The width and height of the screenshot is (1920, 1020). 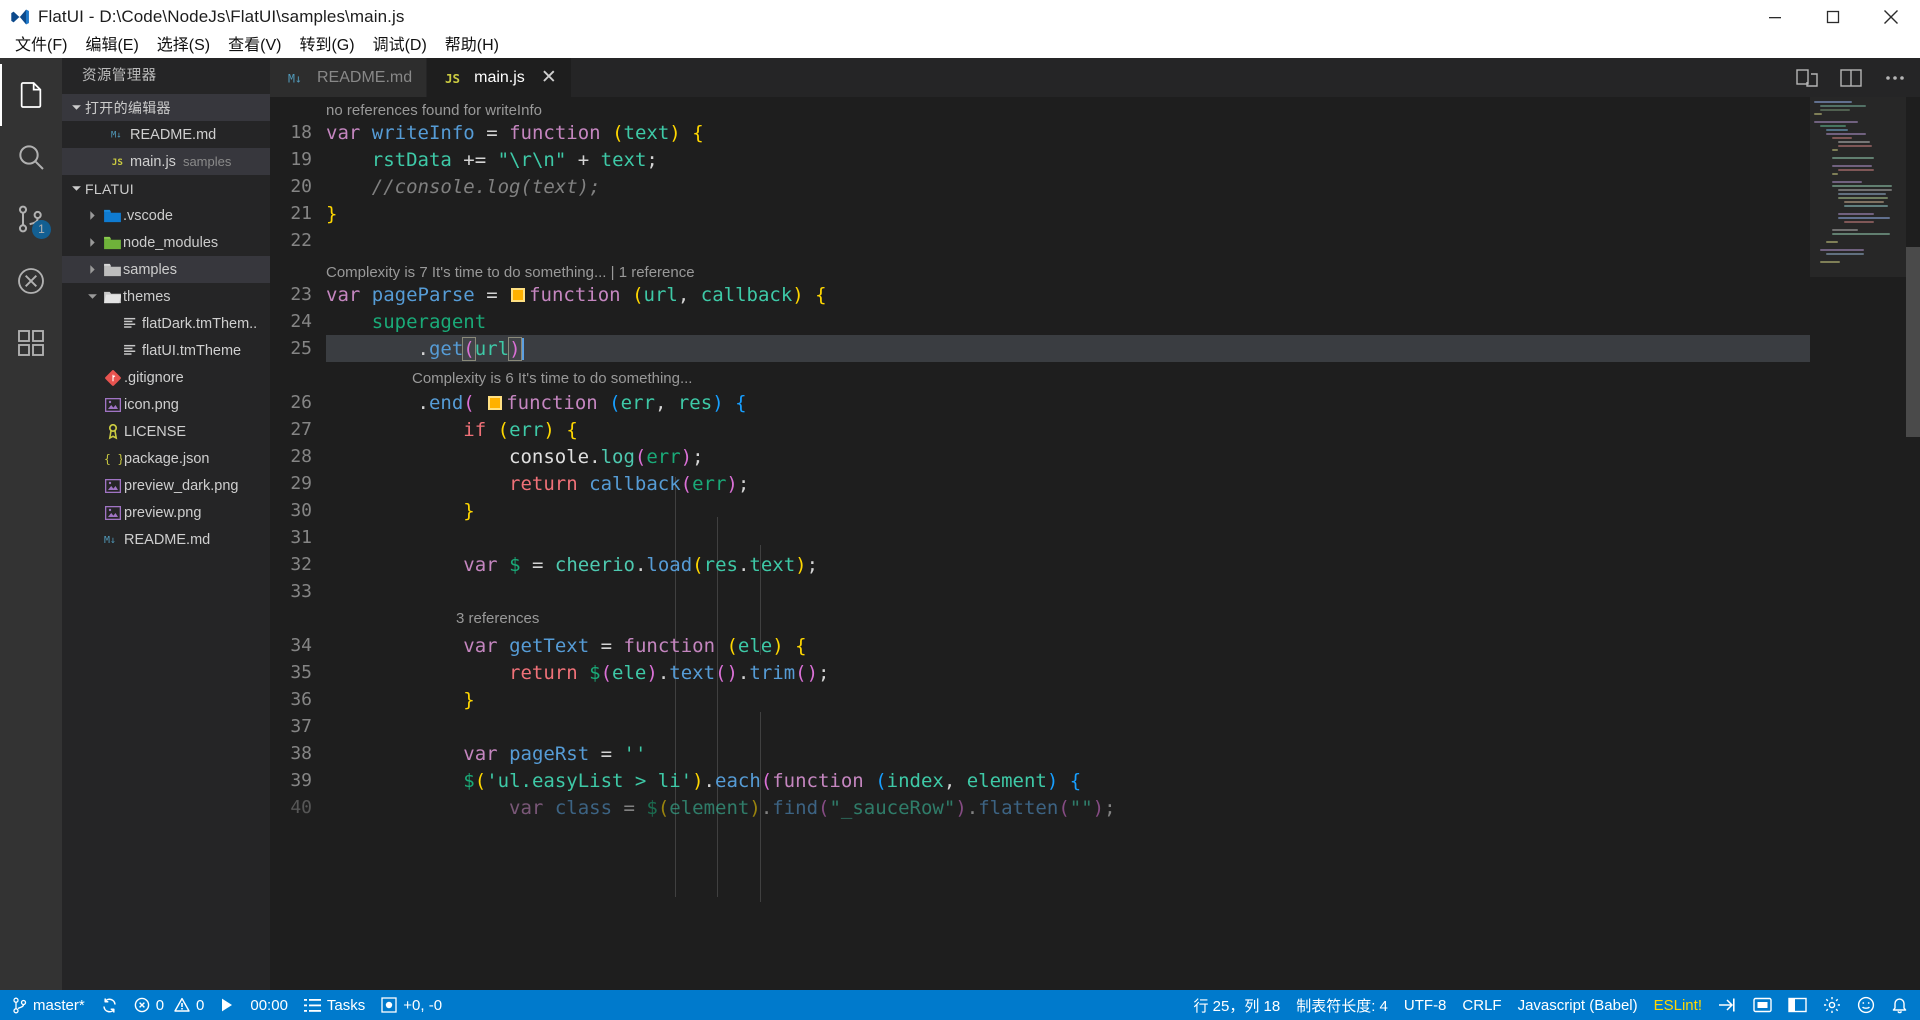 I want to click on status-timer: 00:00, so click(x=269, y=1005).